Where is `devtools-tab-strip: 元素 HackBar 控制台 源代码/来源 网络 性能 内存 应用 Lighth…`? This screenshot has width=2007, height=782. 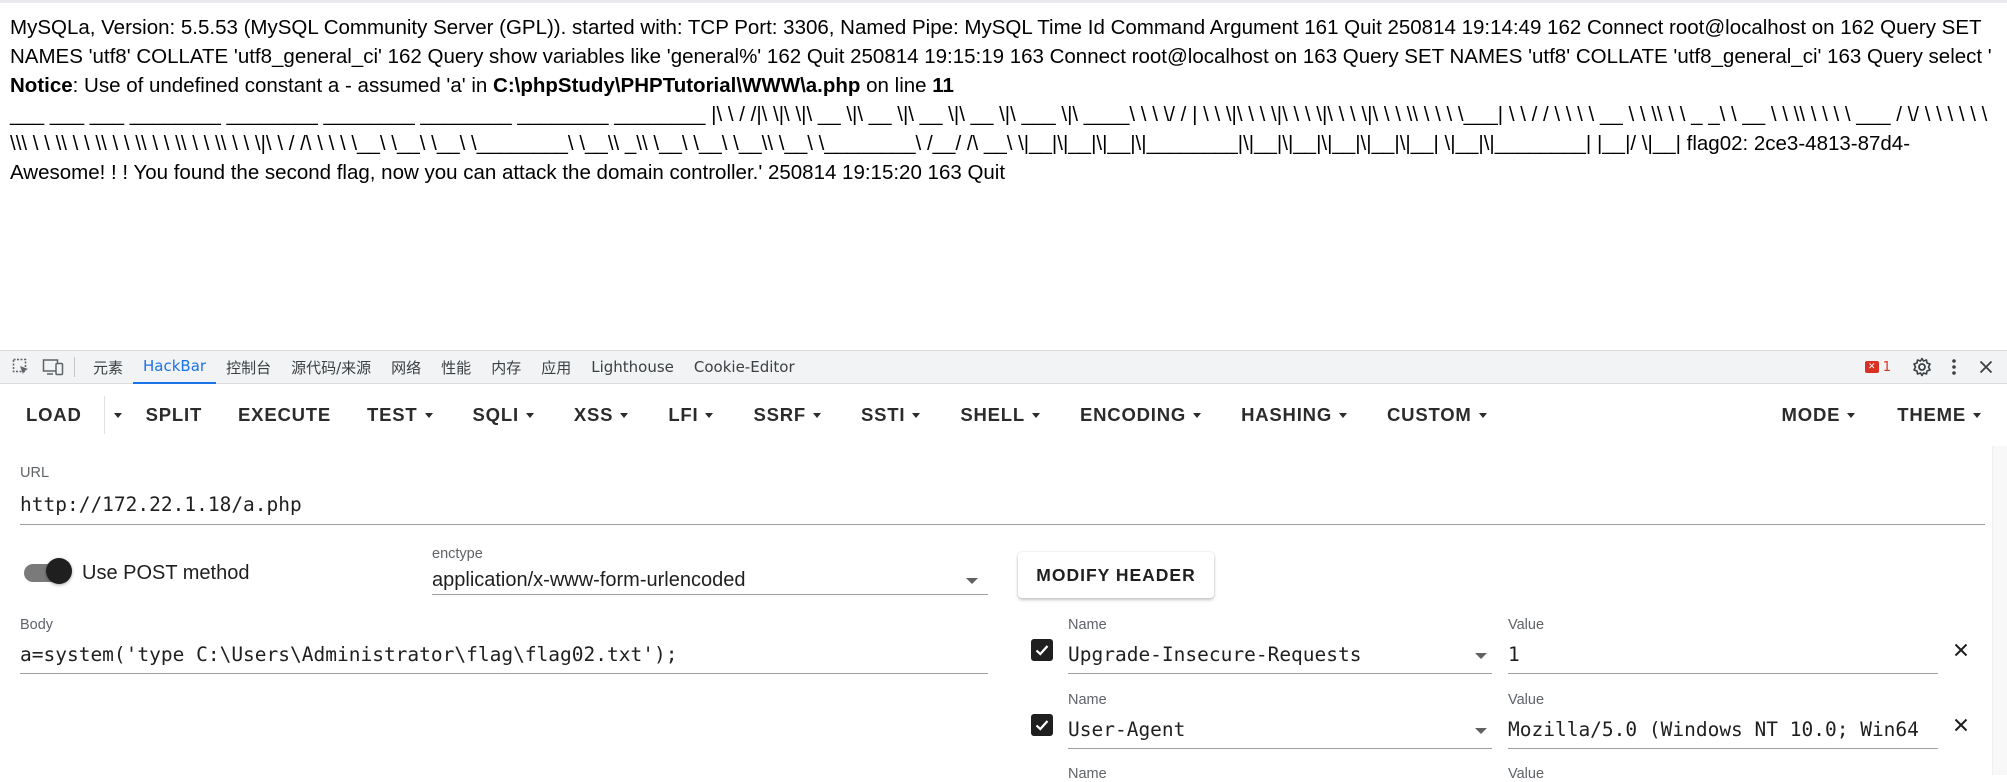 devtools-tab-strip: 元素 HackBar 控制台 源代码/来源 网络 性能 内存 应用 Lighth… is located at coordinates (1003, 367).